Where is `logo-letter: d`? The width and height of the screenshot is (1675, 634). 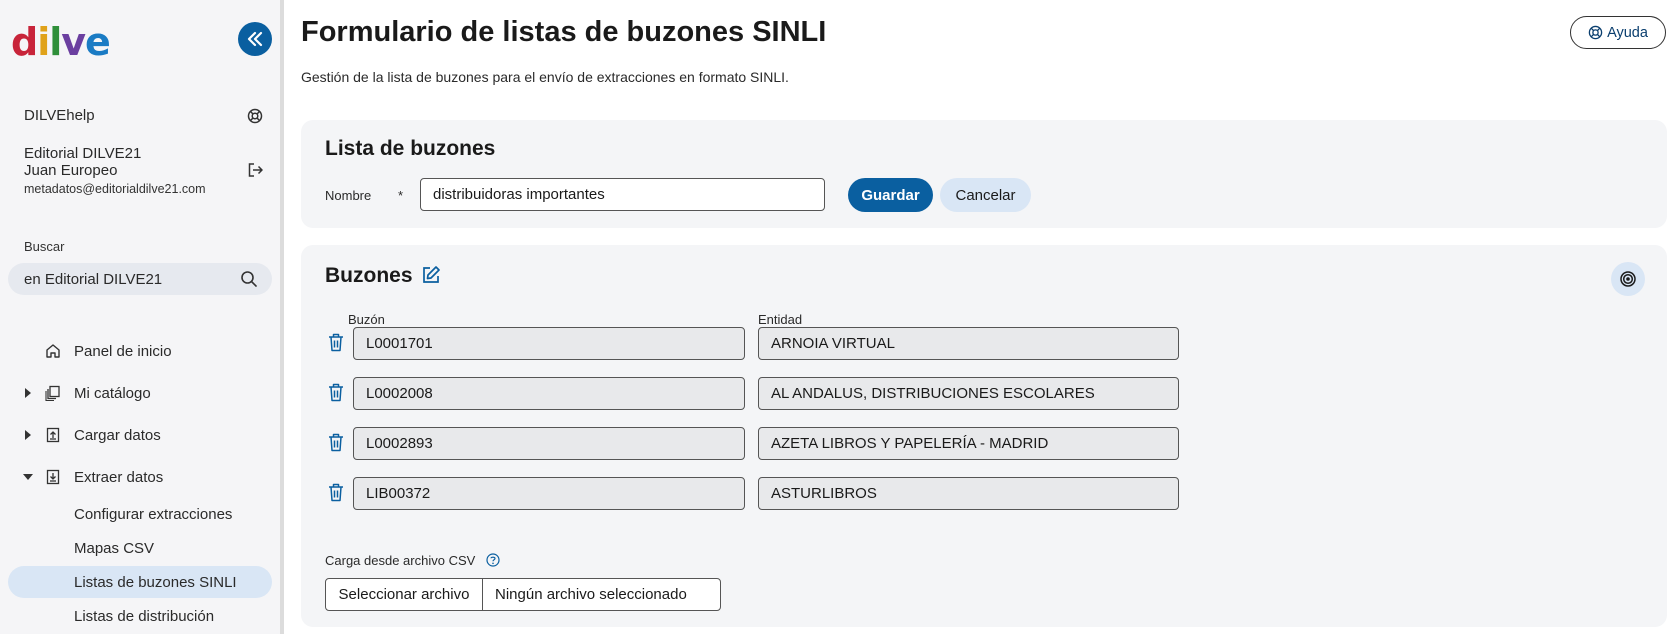
logo-letter: d is located at coordinates (24, 42).